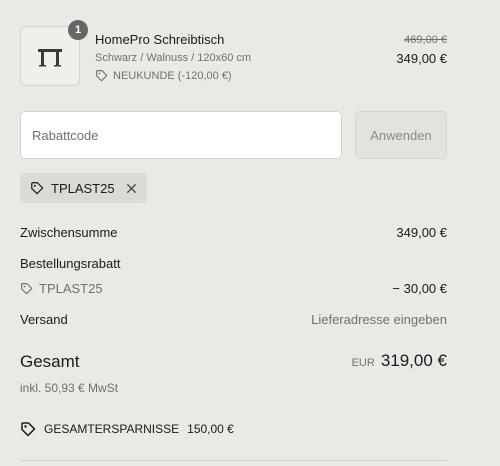 Image resolution: width=500 pixels, height=466 pixels. I want to click on product-discount-label: NEUKUNDE (-120,00 €), so click(172, 75).